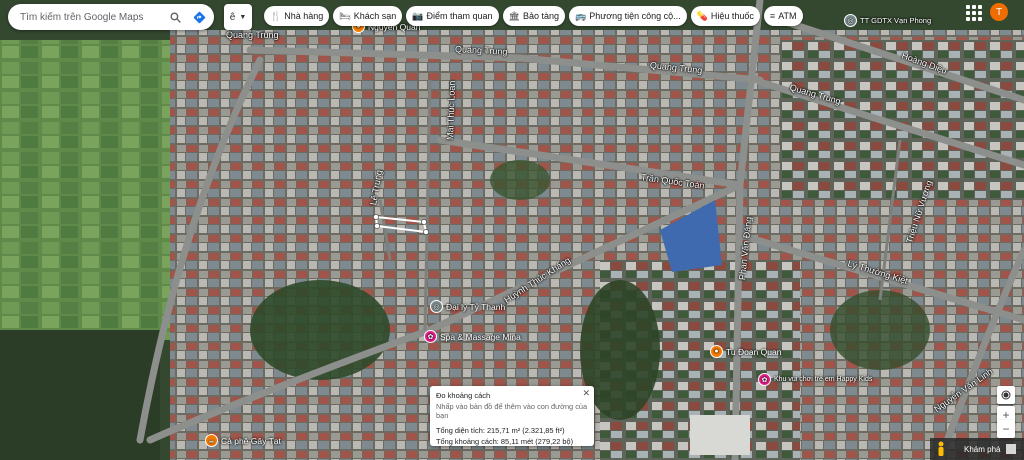 Image resolution: width=1024 pixels, height=460 pixels. I want to click on measure-title: Đo khoảng cách, so click(463, 395).